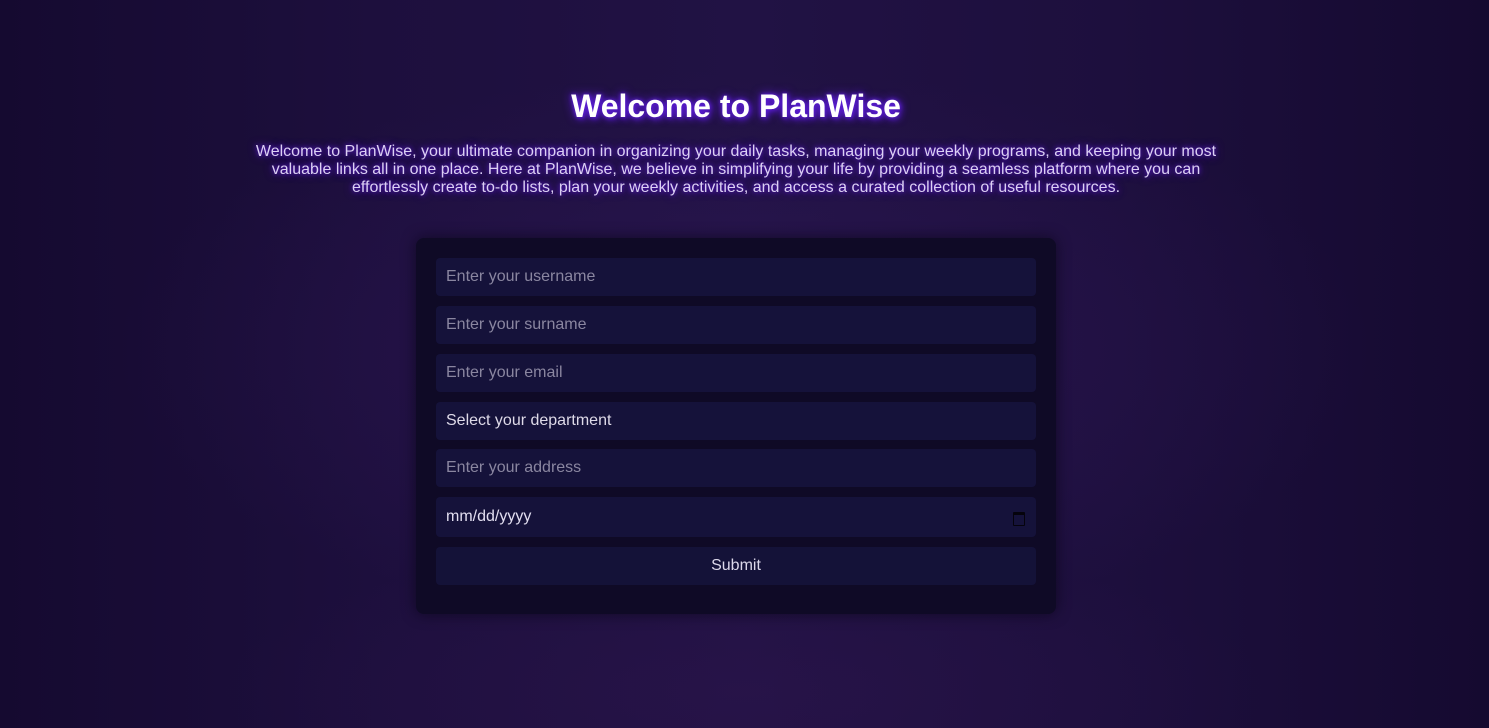 The width and height of the screenshot is (1489, 728). I want to click on username-input, so click(736, 277).